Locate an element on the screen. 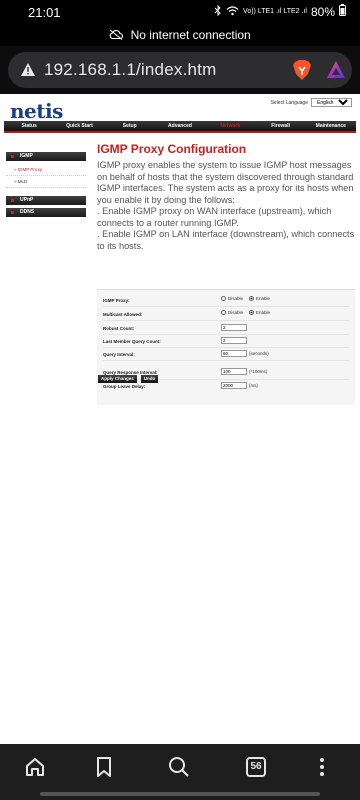 Image resolution: width=360 pixels, height=800 pixels. network-signal: Vo)) LTE1 .ıl LTE2 .ıl is located at coordinates (275, 11).